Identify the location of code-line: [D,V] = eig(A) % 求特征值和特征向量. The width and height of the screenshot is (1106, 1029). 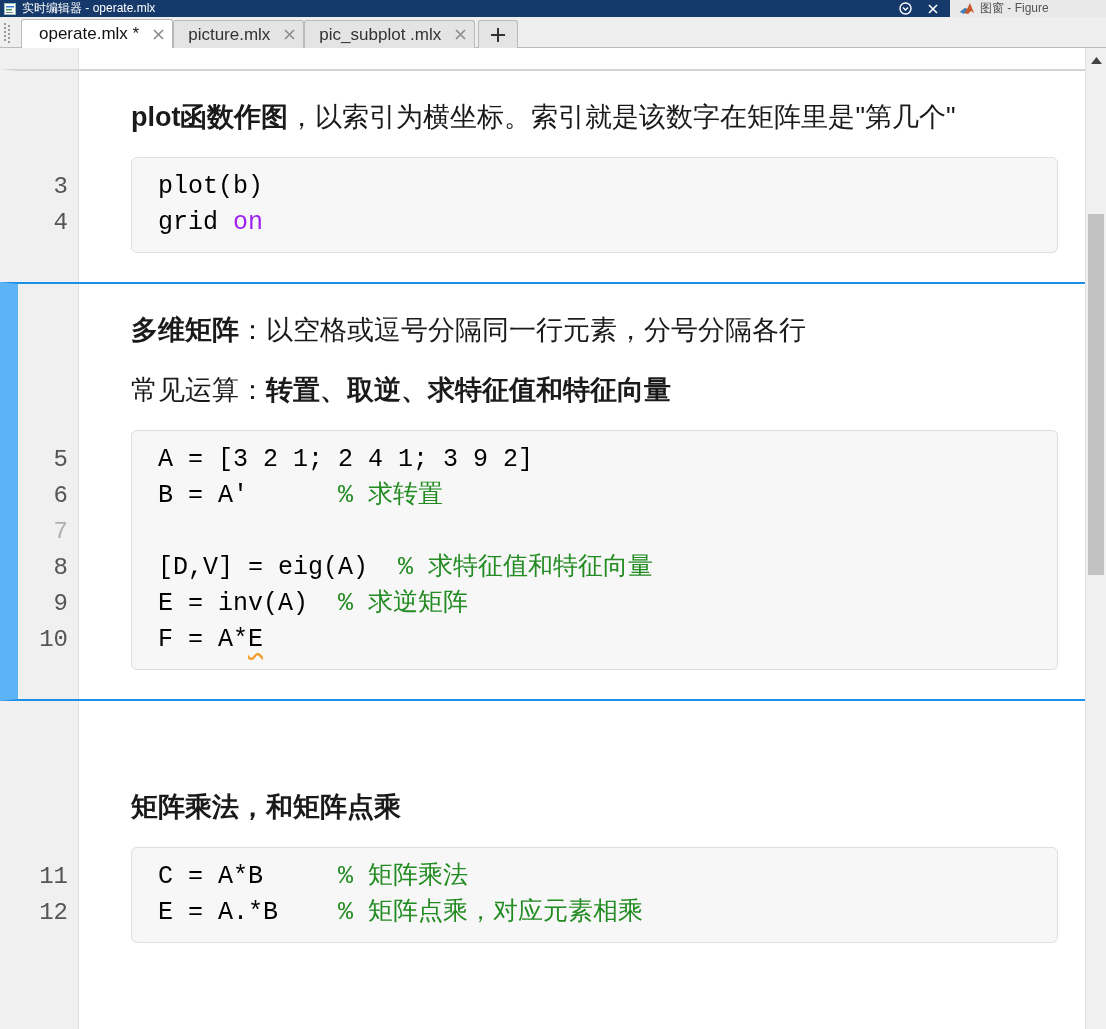
(406, 568).